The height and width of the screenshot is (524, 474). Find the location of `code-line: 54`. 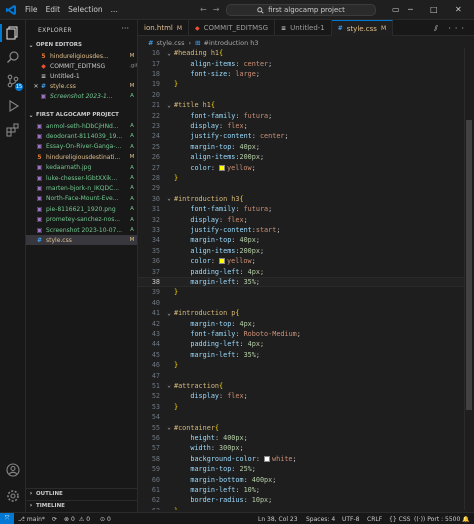

code-line: 54 is located at coordinates (301, 417).